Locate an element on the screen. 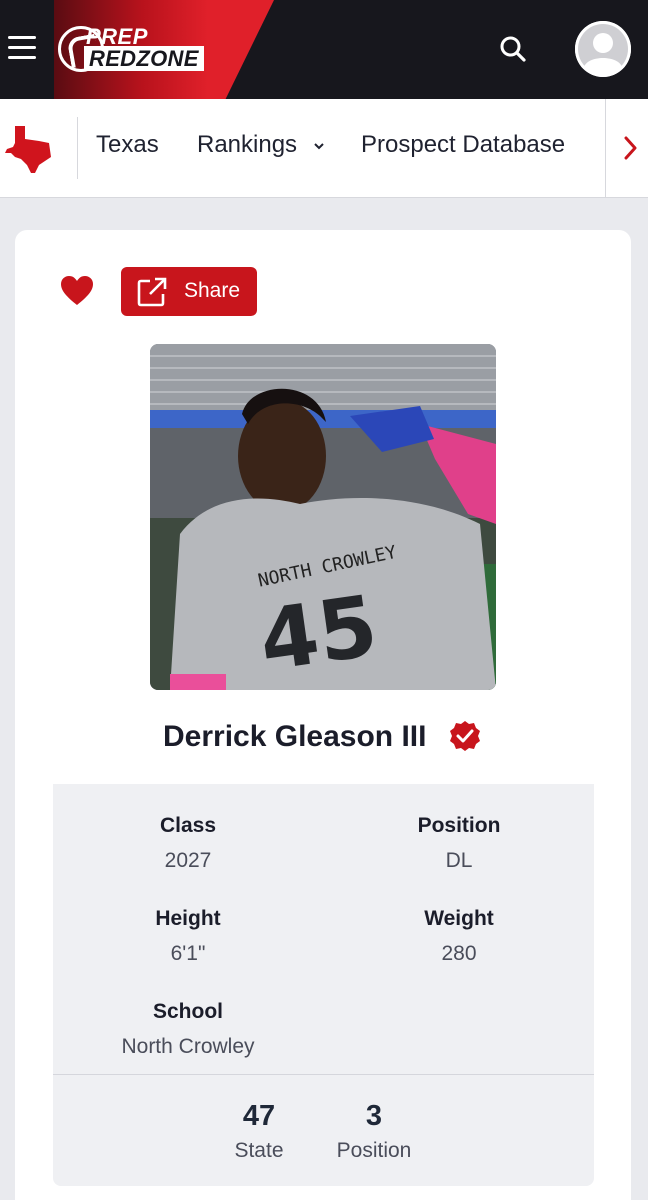 Image resolution: width=648 pixels, height=1200 pixels. rank-position: 3 Position is located at coordinates (374, 1131).